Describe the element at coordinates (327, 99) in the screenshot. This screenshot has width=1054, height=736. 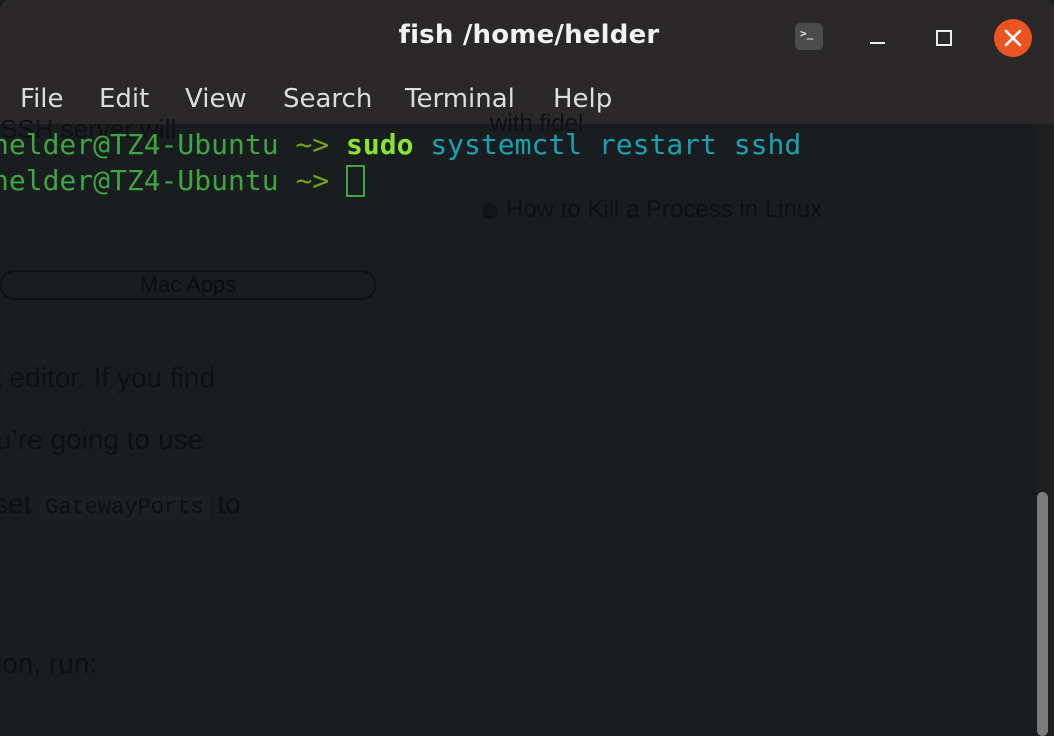
I see `menu-search: Search` at that location.